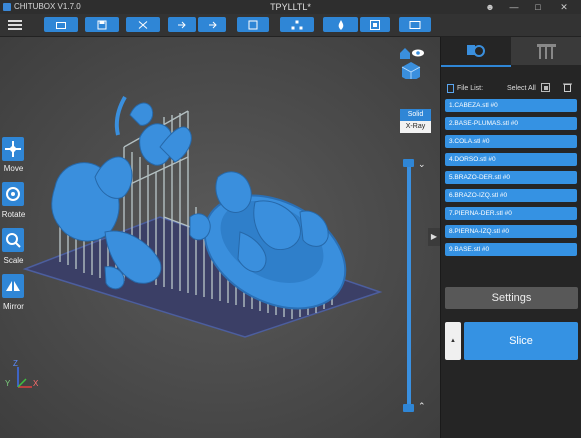 This screenshot has width=581, height=438. Describe the element at coordinates (567, 87) in the screenshot. I see `trash-icon` at that location.